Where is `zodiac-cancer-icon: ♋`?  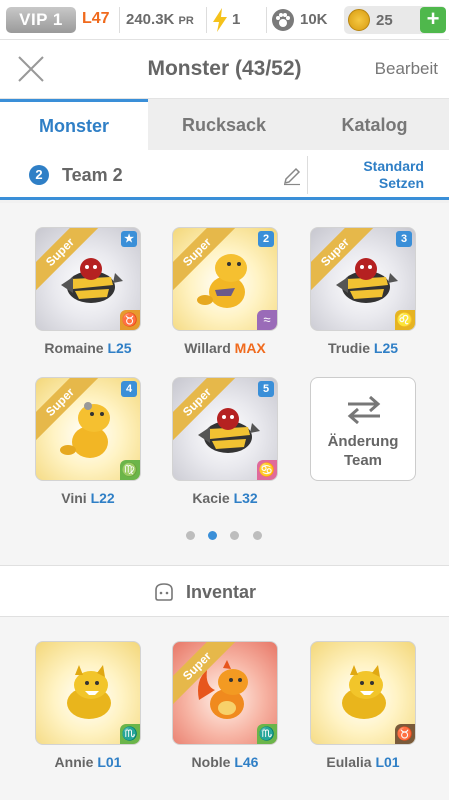 zodiac-cancer-icon: ♋ is located at coordinates (267, 470).